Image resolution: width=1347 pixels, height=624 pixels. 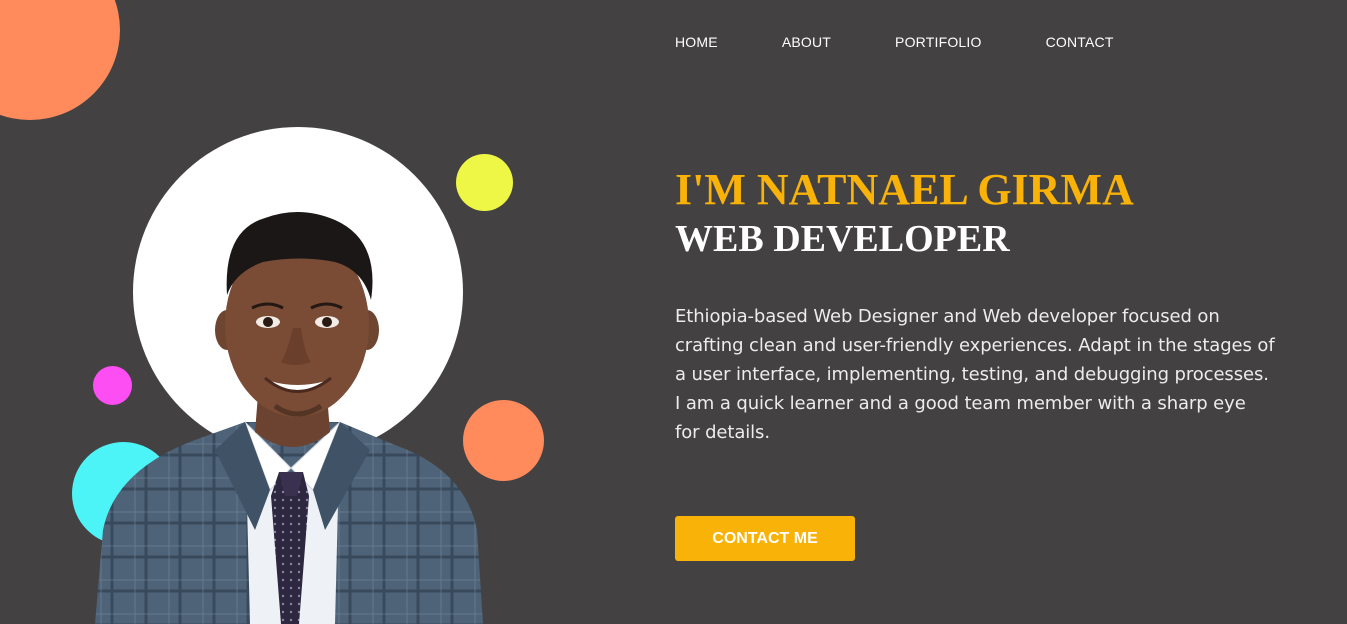 What do you see at coordinates (894, 42) in the screenshot?
I see `main-nav: HOME ABOUT PORTIFOLIO CONTACT` at bounding box center [894, 42].